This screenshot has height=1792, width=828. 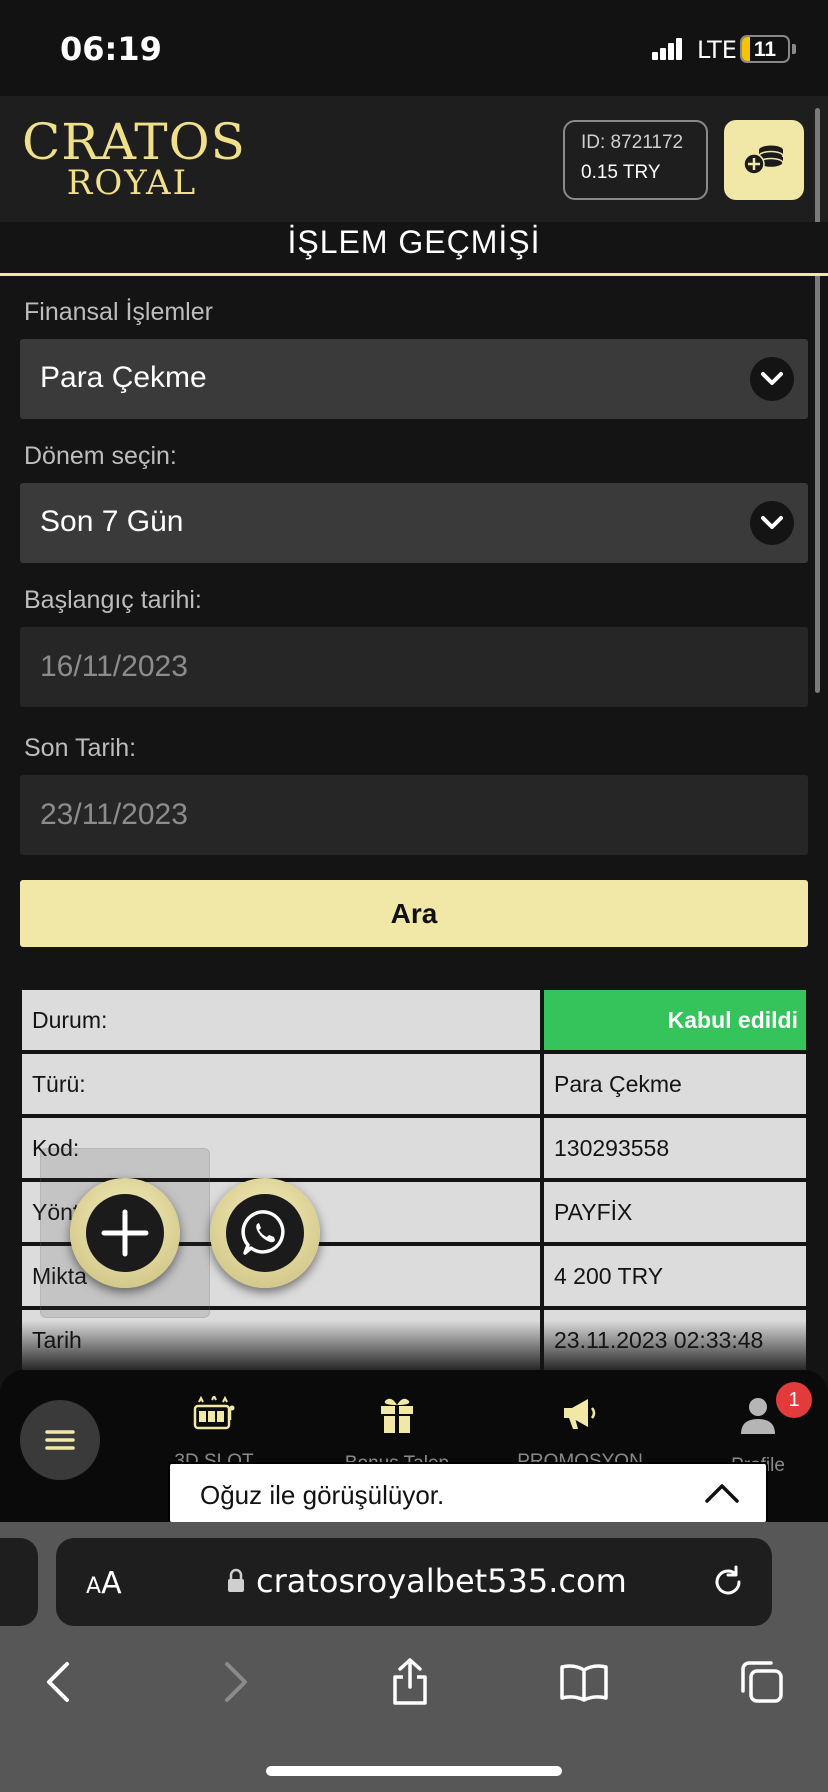 I want to click on text-size-button: AA, so click(x=104, y=1583).